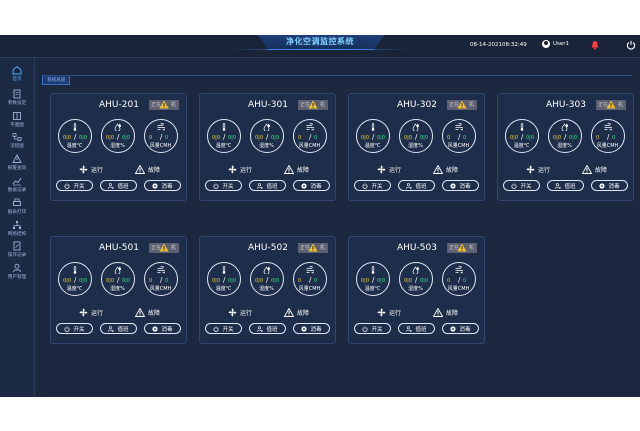 The width and height of the screenshot is (640, 431). What do you see at coordinates (17, 164) in the screenshot?
I see `sidebar-item-4: 报警查询` at bounding box center [17, 164].